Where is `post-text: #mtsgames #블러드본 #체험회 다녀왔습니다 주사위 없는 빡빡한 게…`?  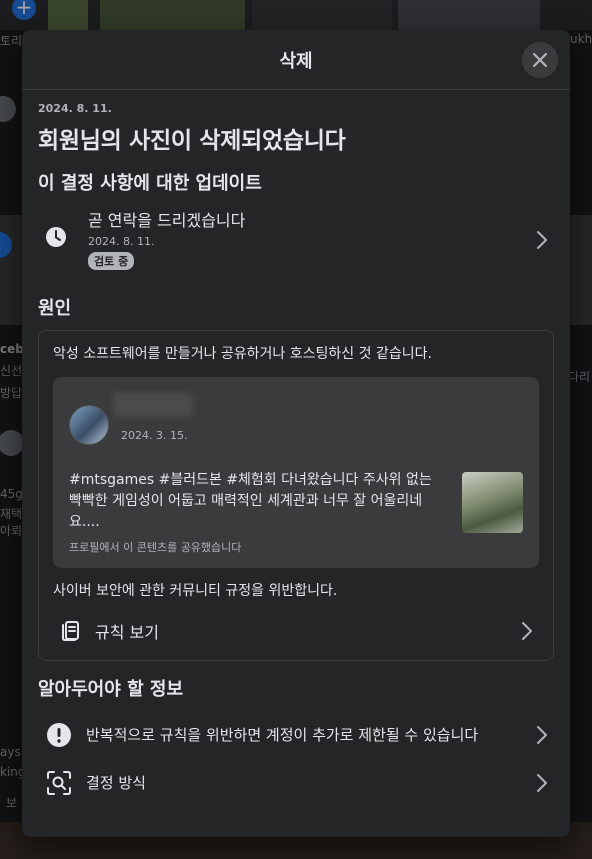 post-text: #mtsgames #블러드본 #체험회 다녀왔습니다 주사위 없는 빡빡한 게… is located at coordinates (250, 501).